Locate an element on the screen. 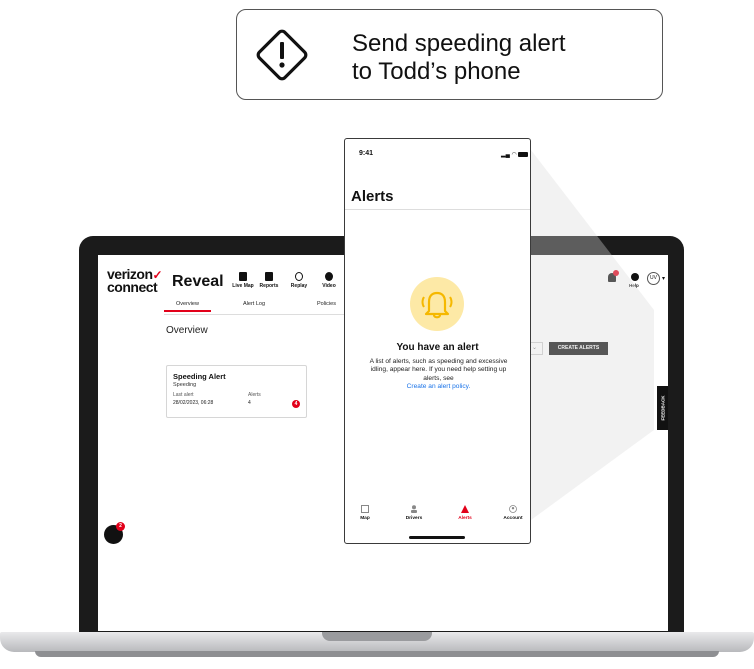  create-alert-policy-link: Create an alert policy. is located at coordinates (439, 386).